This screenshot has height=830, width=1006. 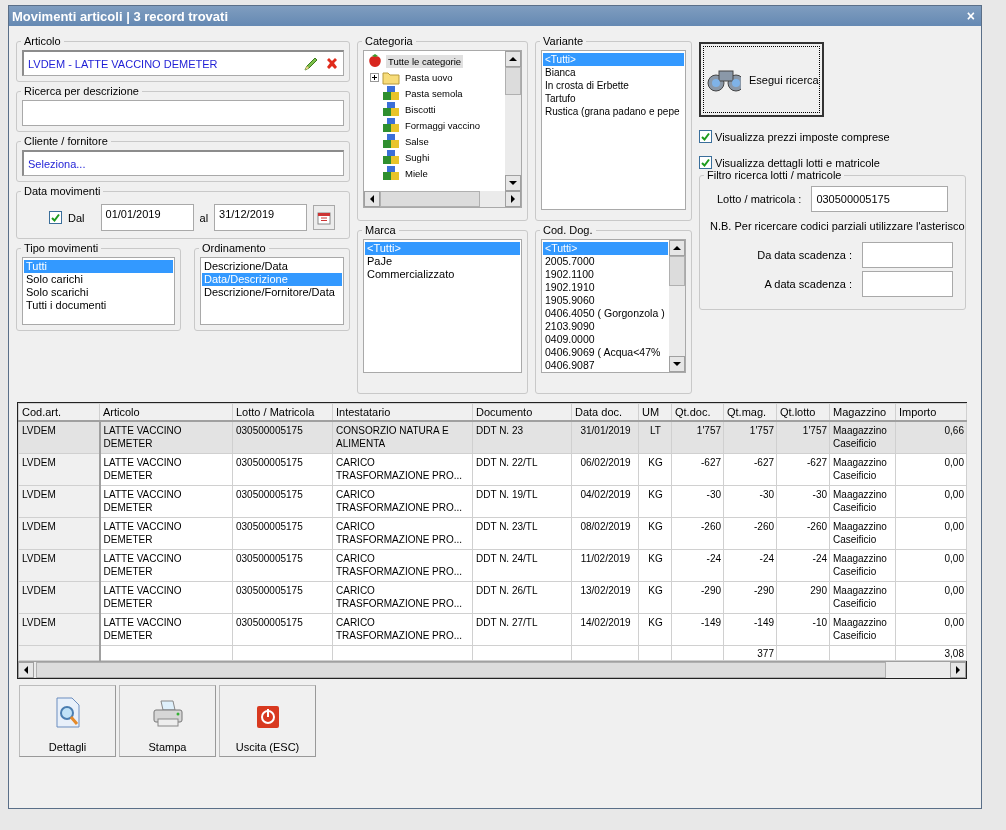 What do you see at coordinates (389, 41) in the screenshot?
I see `group-title: Categoria` at bounding box center [389, 41].